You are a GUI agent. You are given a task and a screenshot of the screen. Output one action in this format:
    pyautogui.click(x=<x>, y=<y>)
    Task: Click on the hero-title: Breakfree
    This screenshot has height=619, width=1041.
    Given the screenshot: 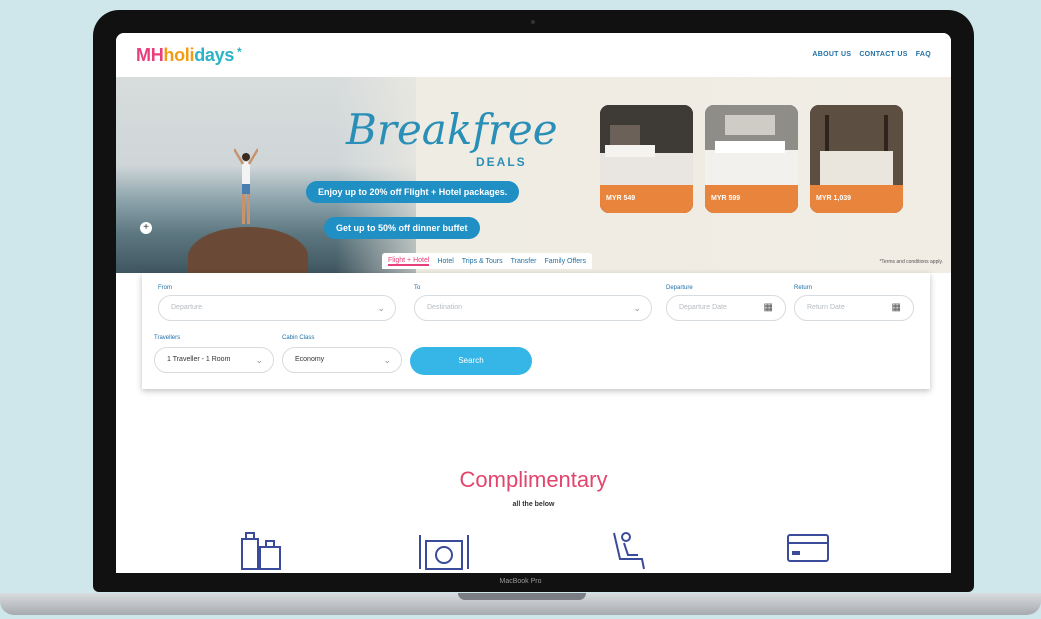 What is the action you would take?
    pyautogui.click(x=452, y=129)
    